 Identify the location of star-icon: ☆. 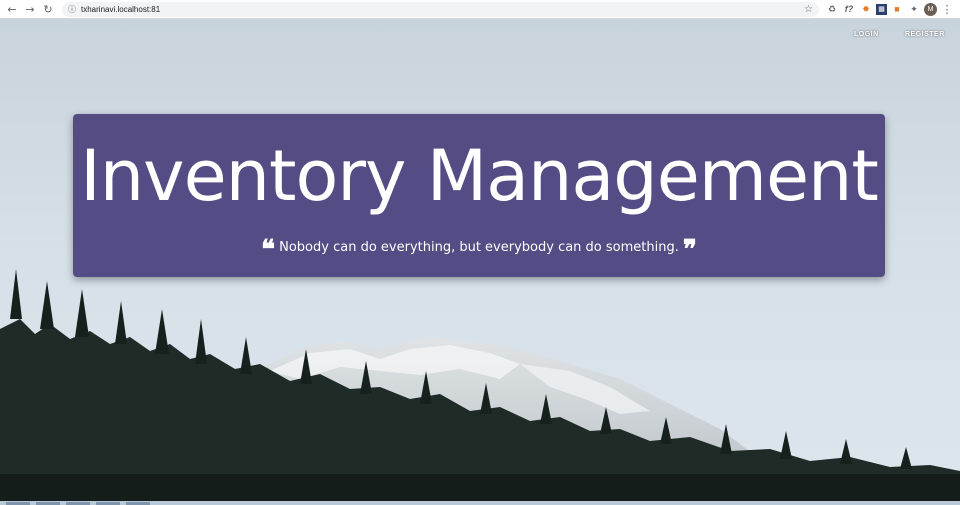
(808, 9).